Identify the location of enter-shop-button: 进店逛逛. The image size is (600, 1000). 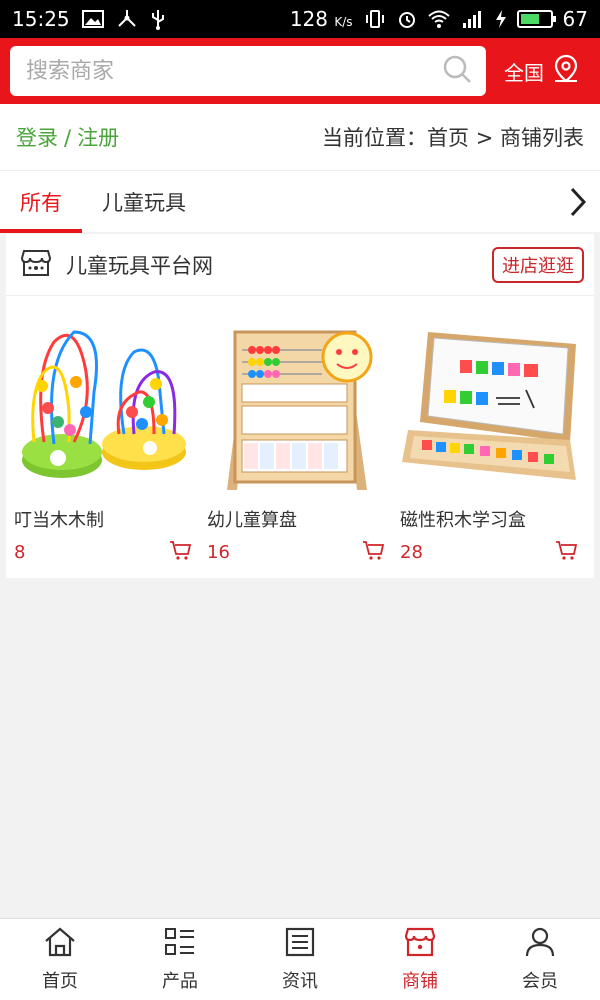
(538, 264).